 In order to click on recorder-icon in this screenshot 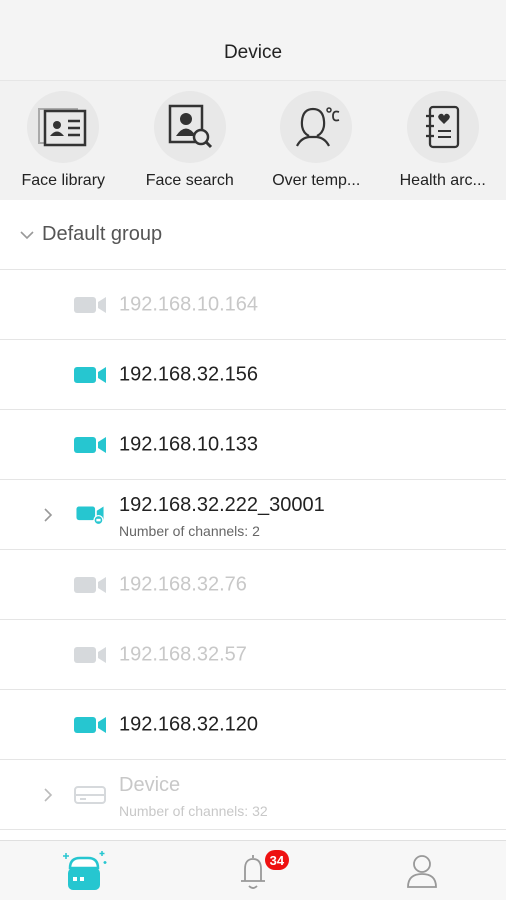, I will do `click(90, 794)`.